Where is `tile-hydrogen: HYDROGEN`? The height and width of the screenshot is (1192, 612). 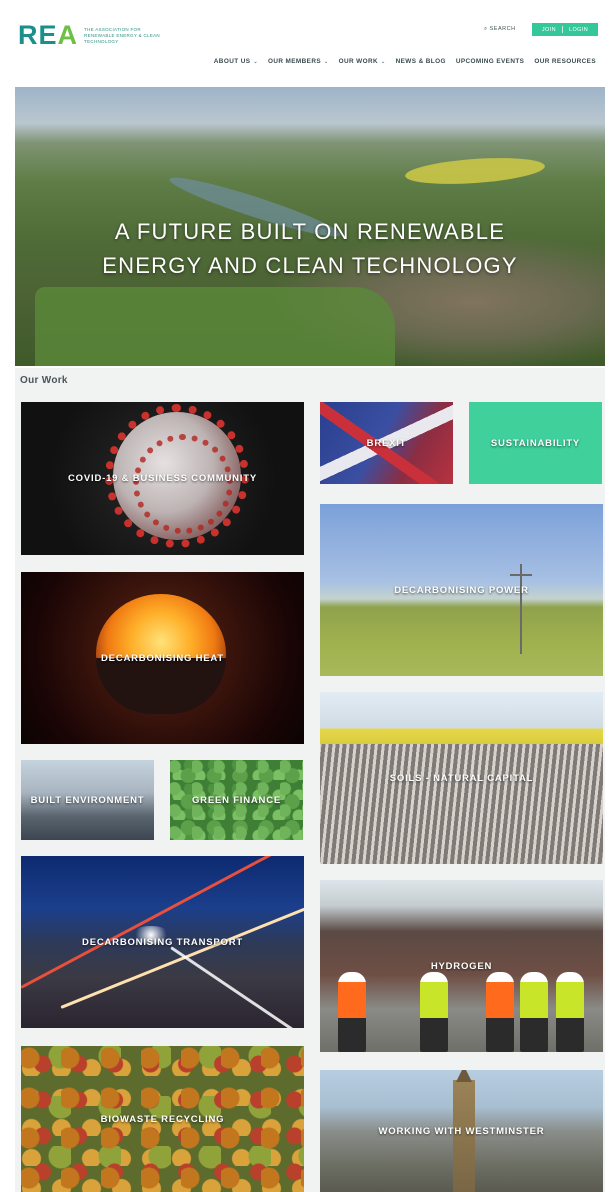 tile-hydrogen: HYDROGEN is located at coordinates (461, 966).